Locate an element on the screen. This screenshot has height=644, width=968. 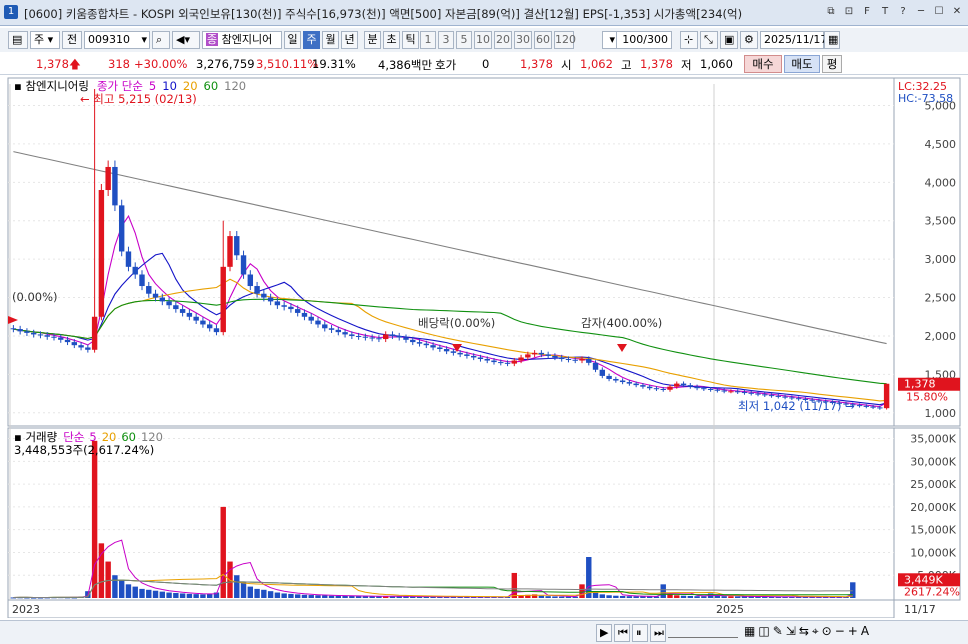
interval-30: 30 is located at coordinates (523, 40).